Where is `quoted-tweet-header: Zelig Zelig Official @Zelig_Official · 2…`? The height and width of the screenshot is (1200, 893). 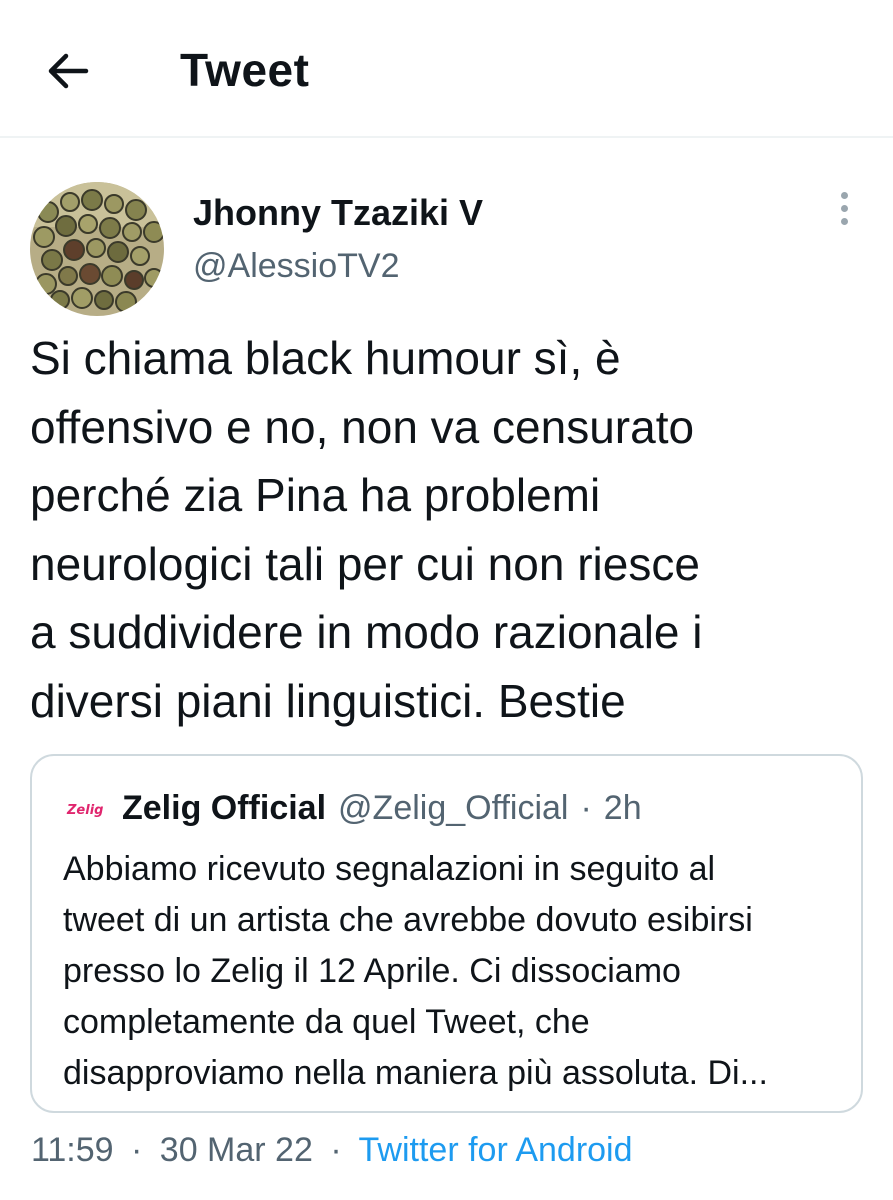 quoted-tweet-header: Zelig Zelig Official @Zelig_Official · 2… is located at coordinates (354, 808).